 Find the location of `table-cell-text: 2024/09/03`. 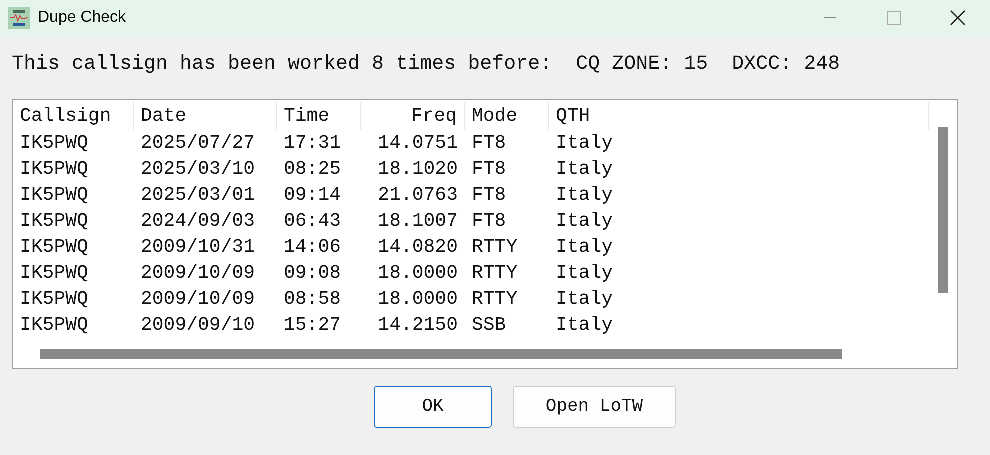

table-cell-text: 2024/09/03 is located at coordinates (198, 221).